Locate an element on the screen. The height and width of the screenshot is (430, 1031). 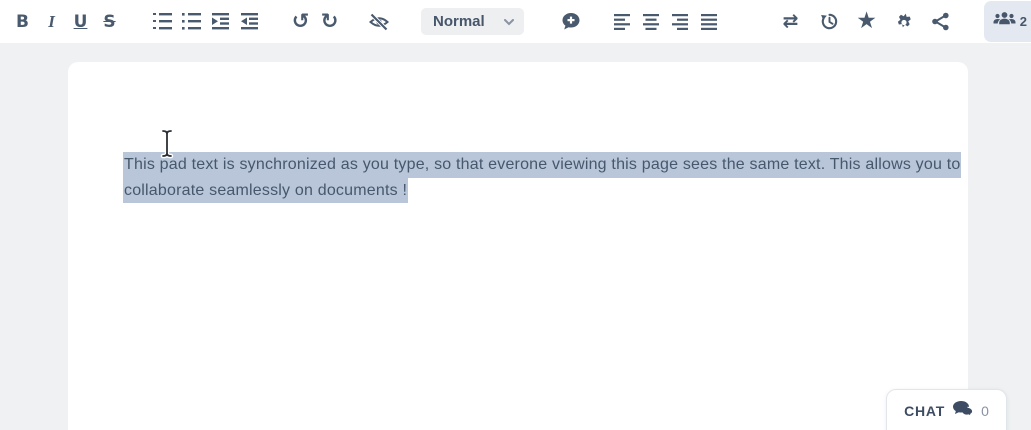
chat-bubbles-icon is located at coordinates (963, 411).